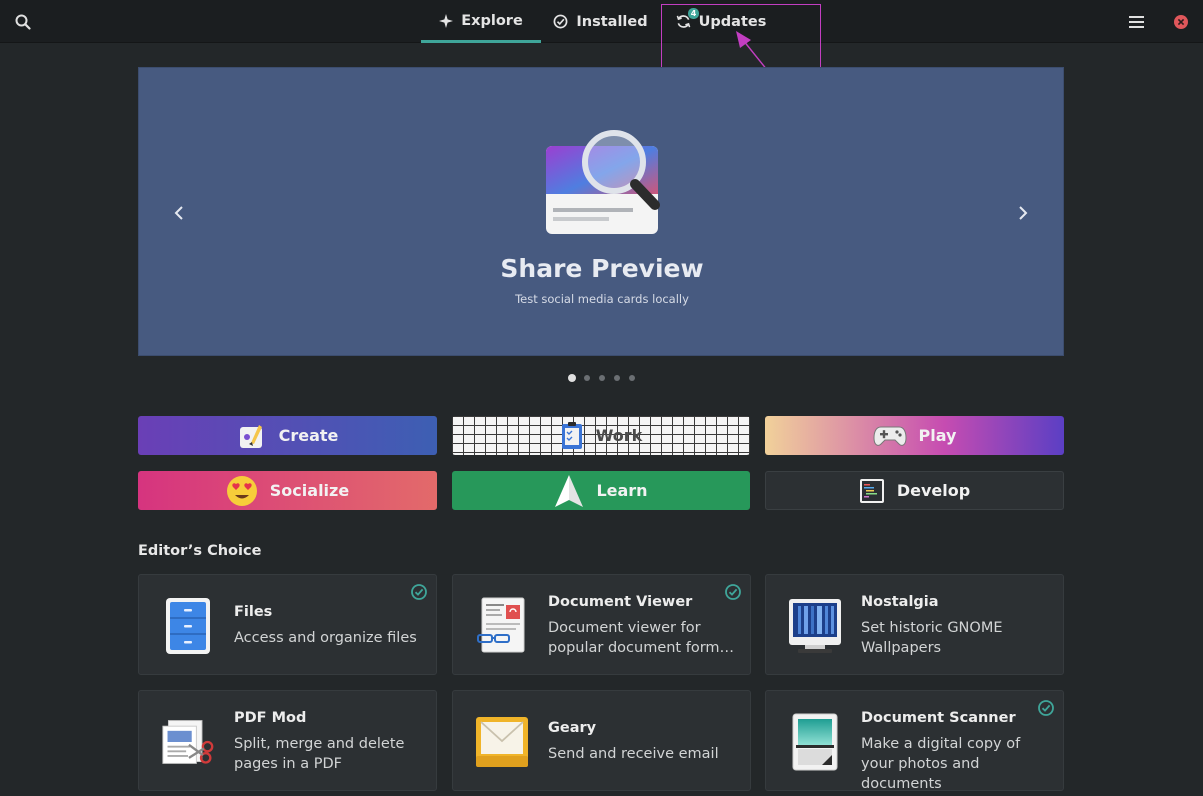 This screenshot has width=1203, height=796. I want to click on app-tile-files: Files Access and organize files, so click(287, 624).